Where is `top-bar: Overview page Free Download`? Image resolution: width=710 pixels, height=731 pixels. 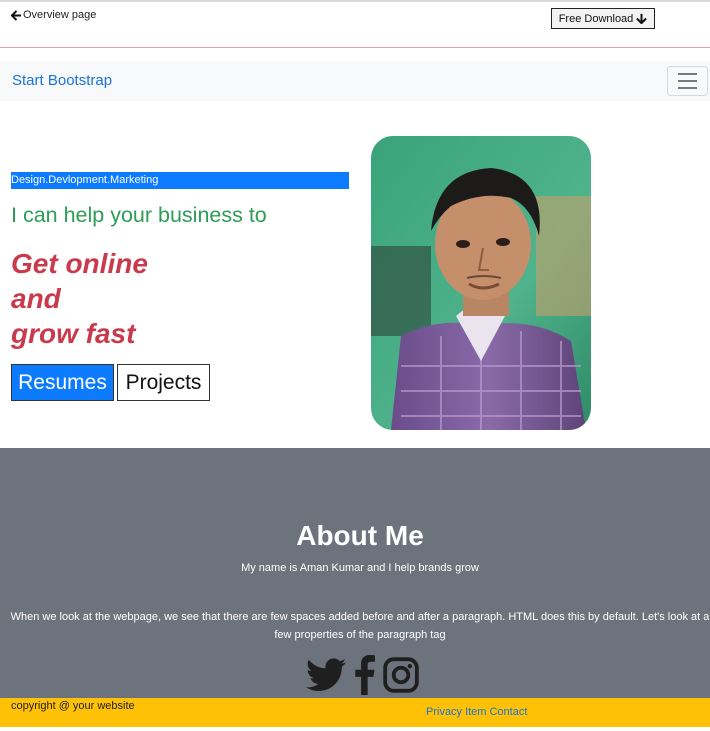 top-bar: Overview page Free Download is located at coordinates (355, 25).